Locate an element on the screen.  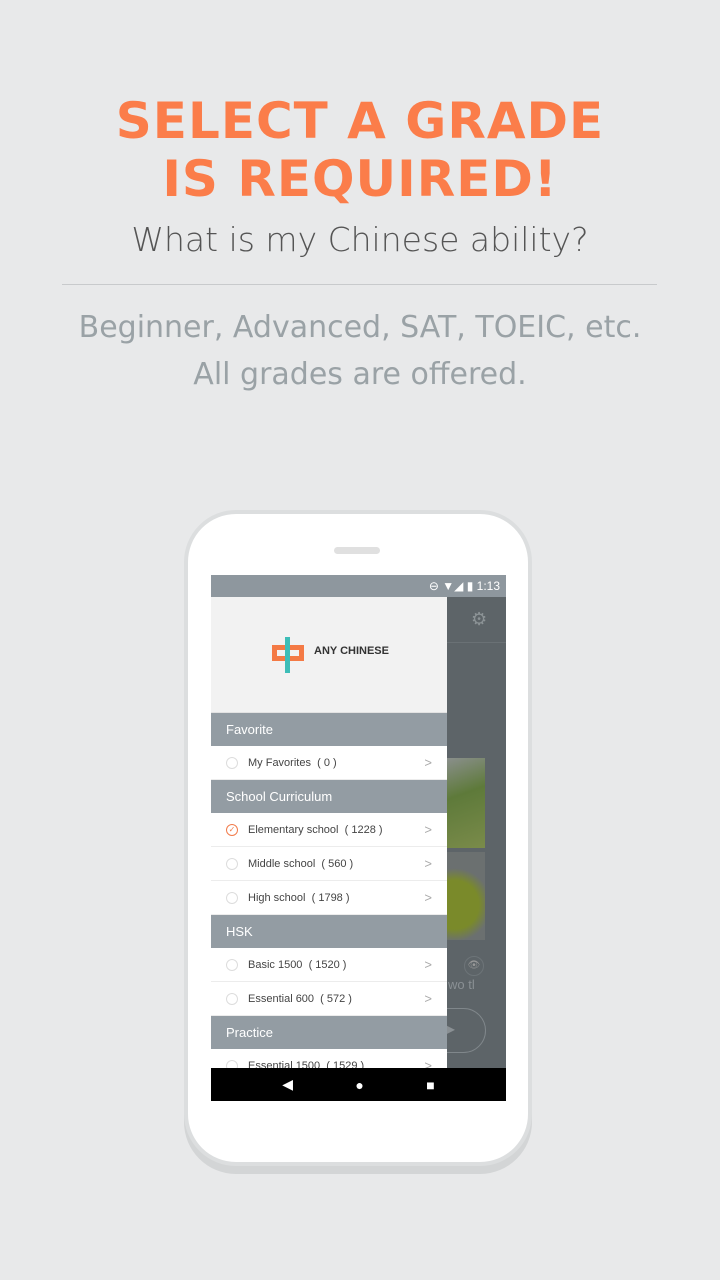
android-nav-bar: ◀ ● ■ is located at coordinates (358, 1084).